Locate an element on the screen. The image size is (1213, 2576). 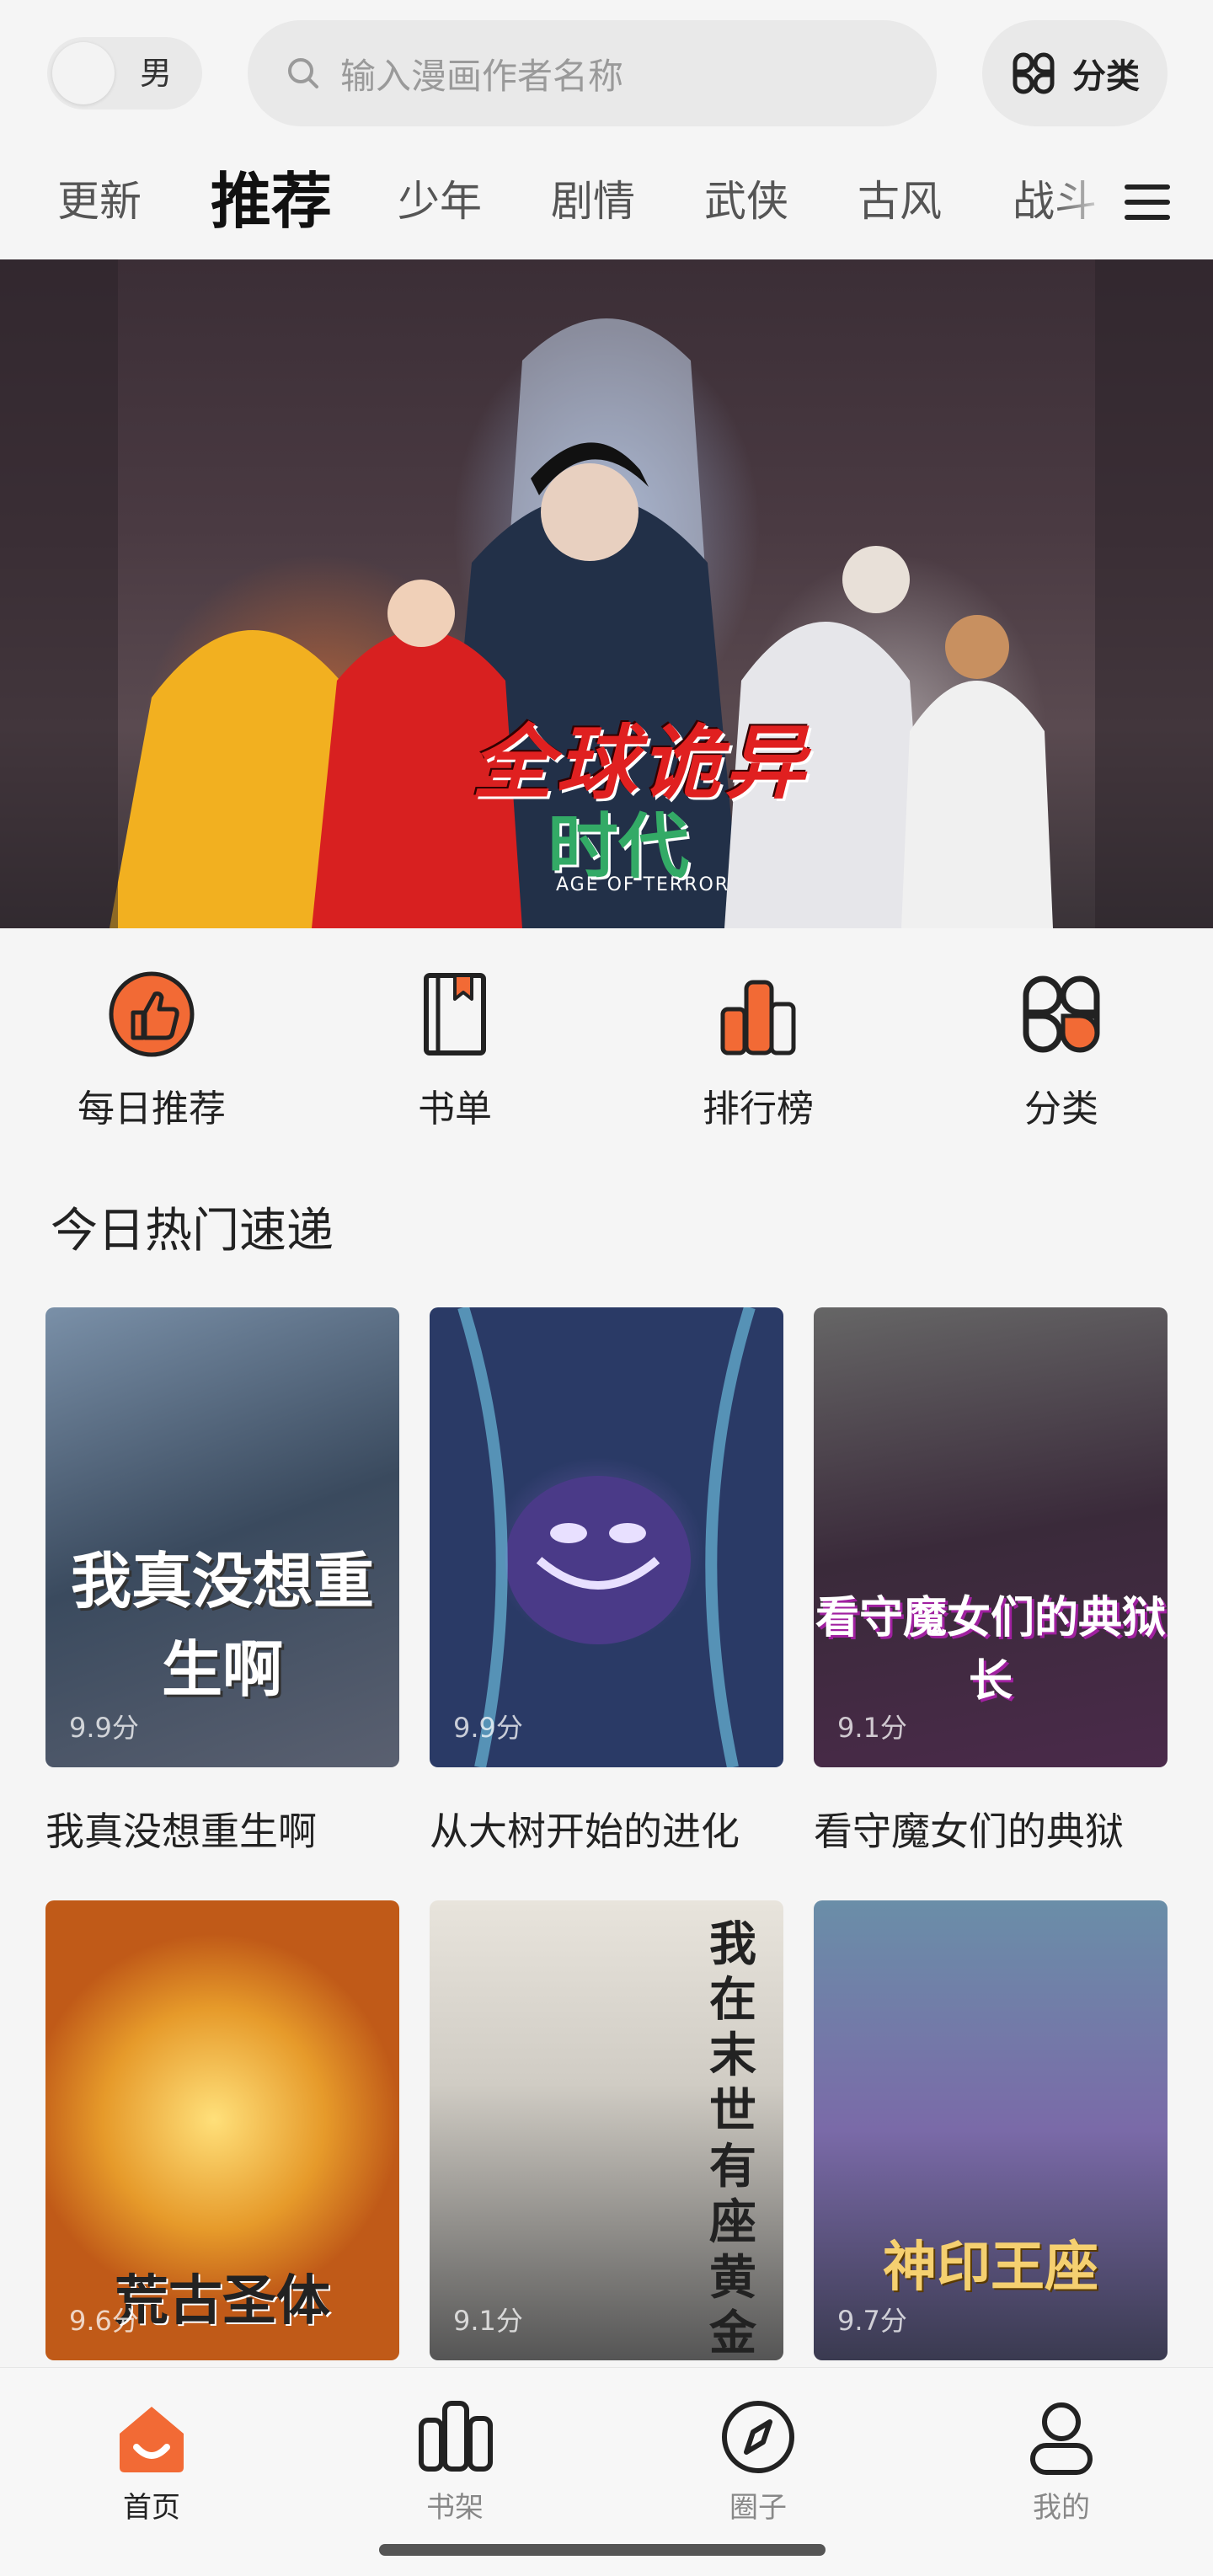
cover-title-art: 神印王座 is located at coordinates (990, 2268).